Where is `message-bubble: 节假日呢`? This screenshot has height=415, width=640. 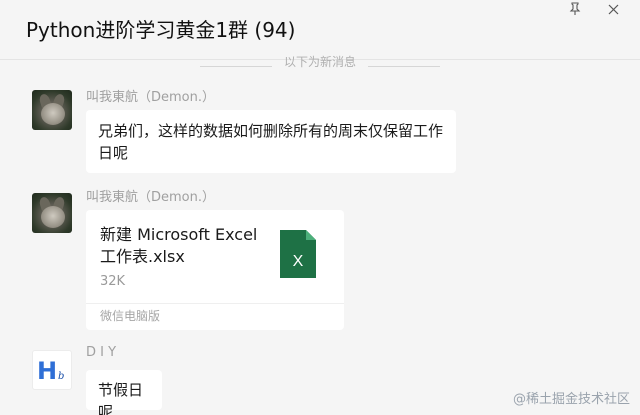
message-bubble: 节假日呢 is located at coordinates (124, 392).